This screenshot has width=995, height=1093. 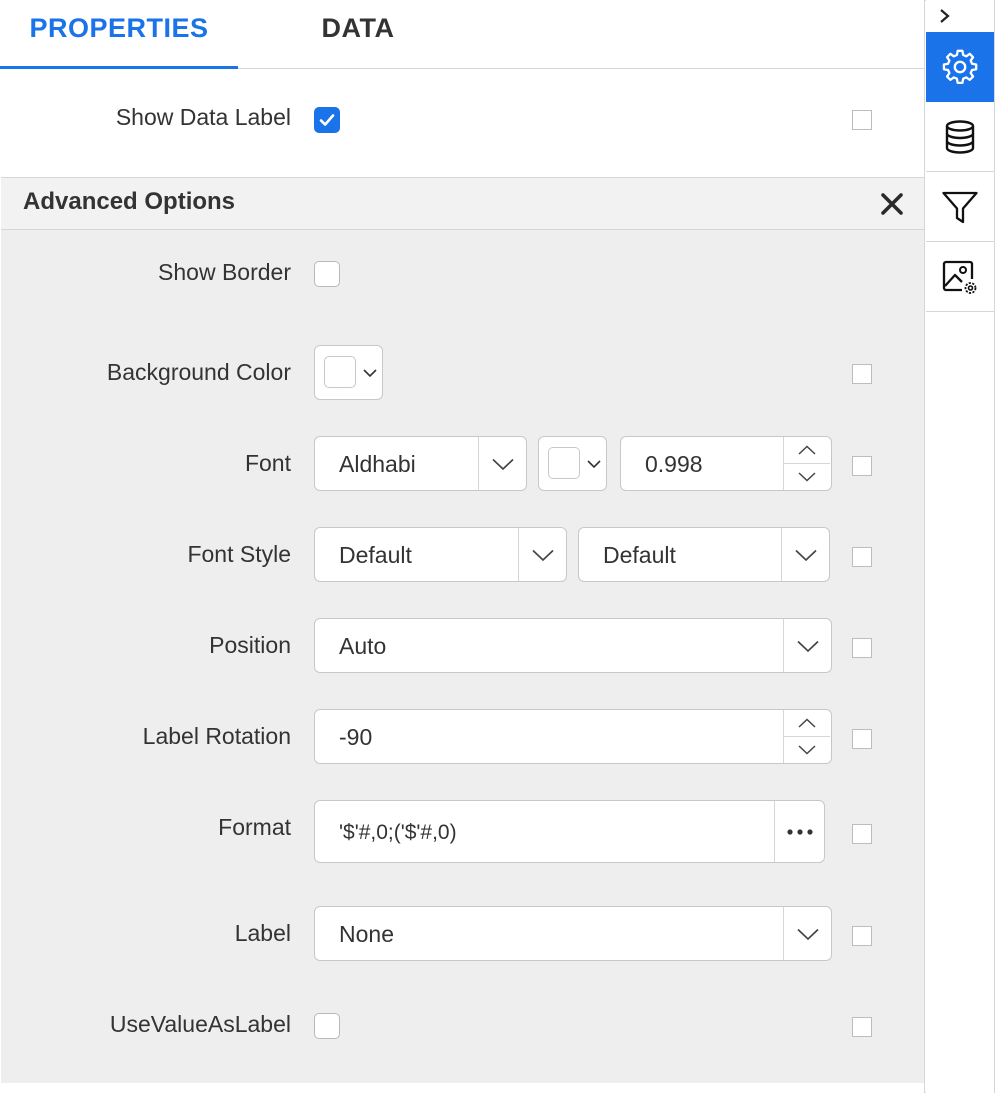 What do you see at coordinates (639, 555) in the screenshot?
I see `font-weight-value: Default` at bounding box center [639, 555].